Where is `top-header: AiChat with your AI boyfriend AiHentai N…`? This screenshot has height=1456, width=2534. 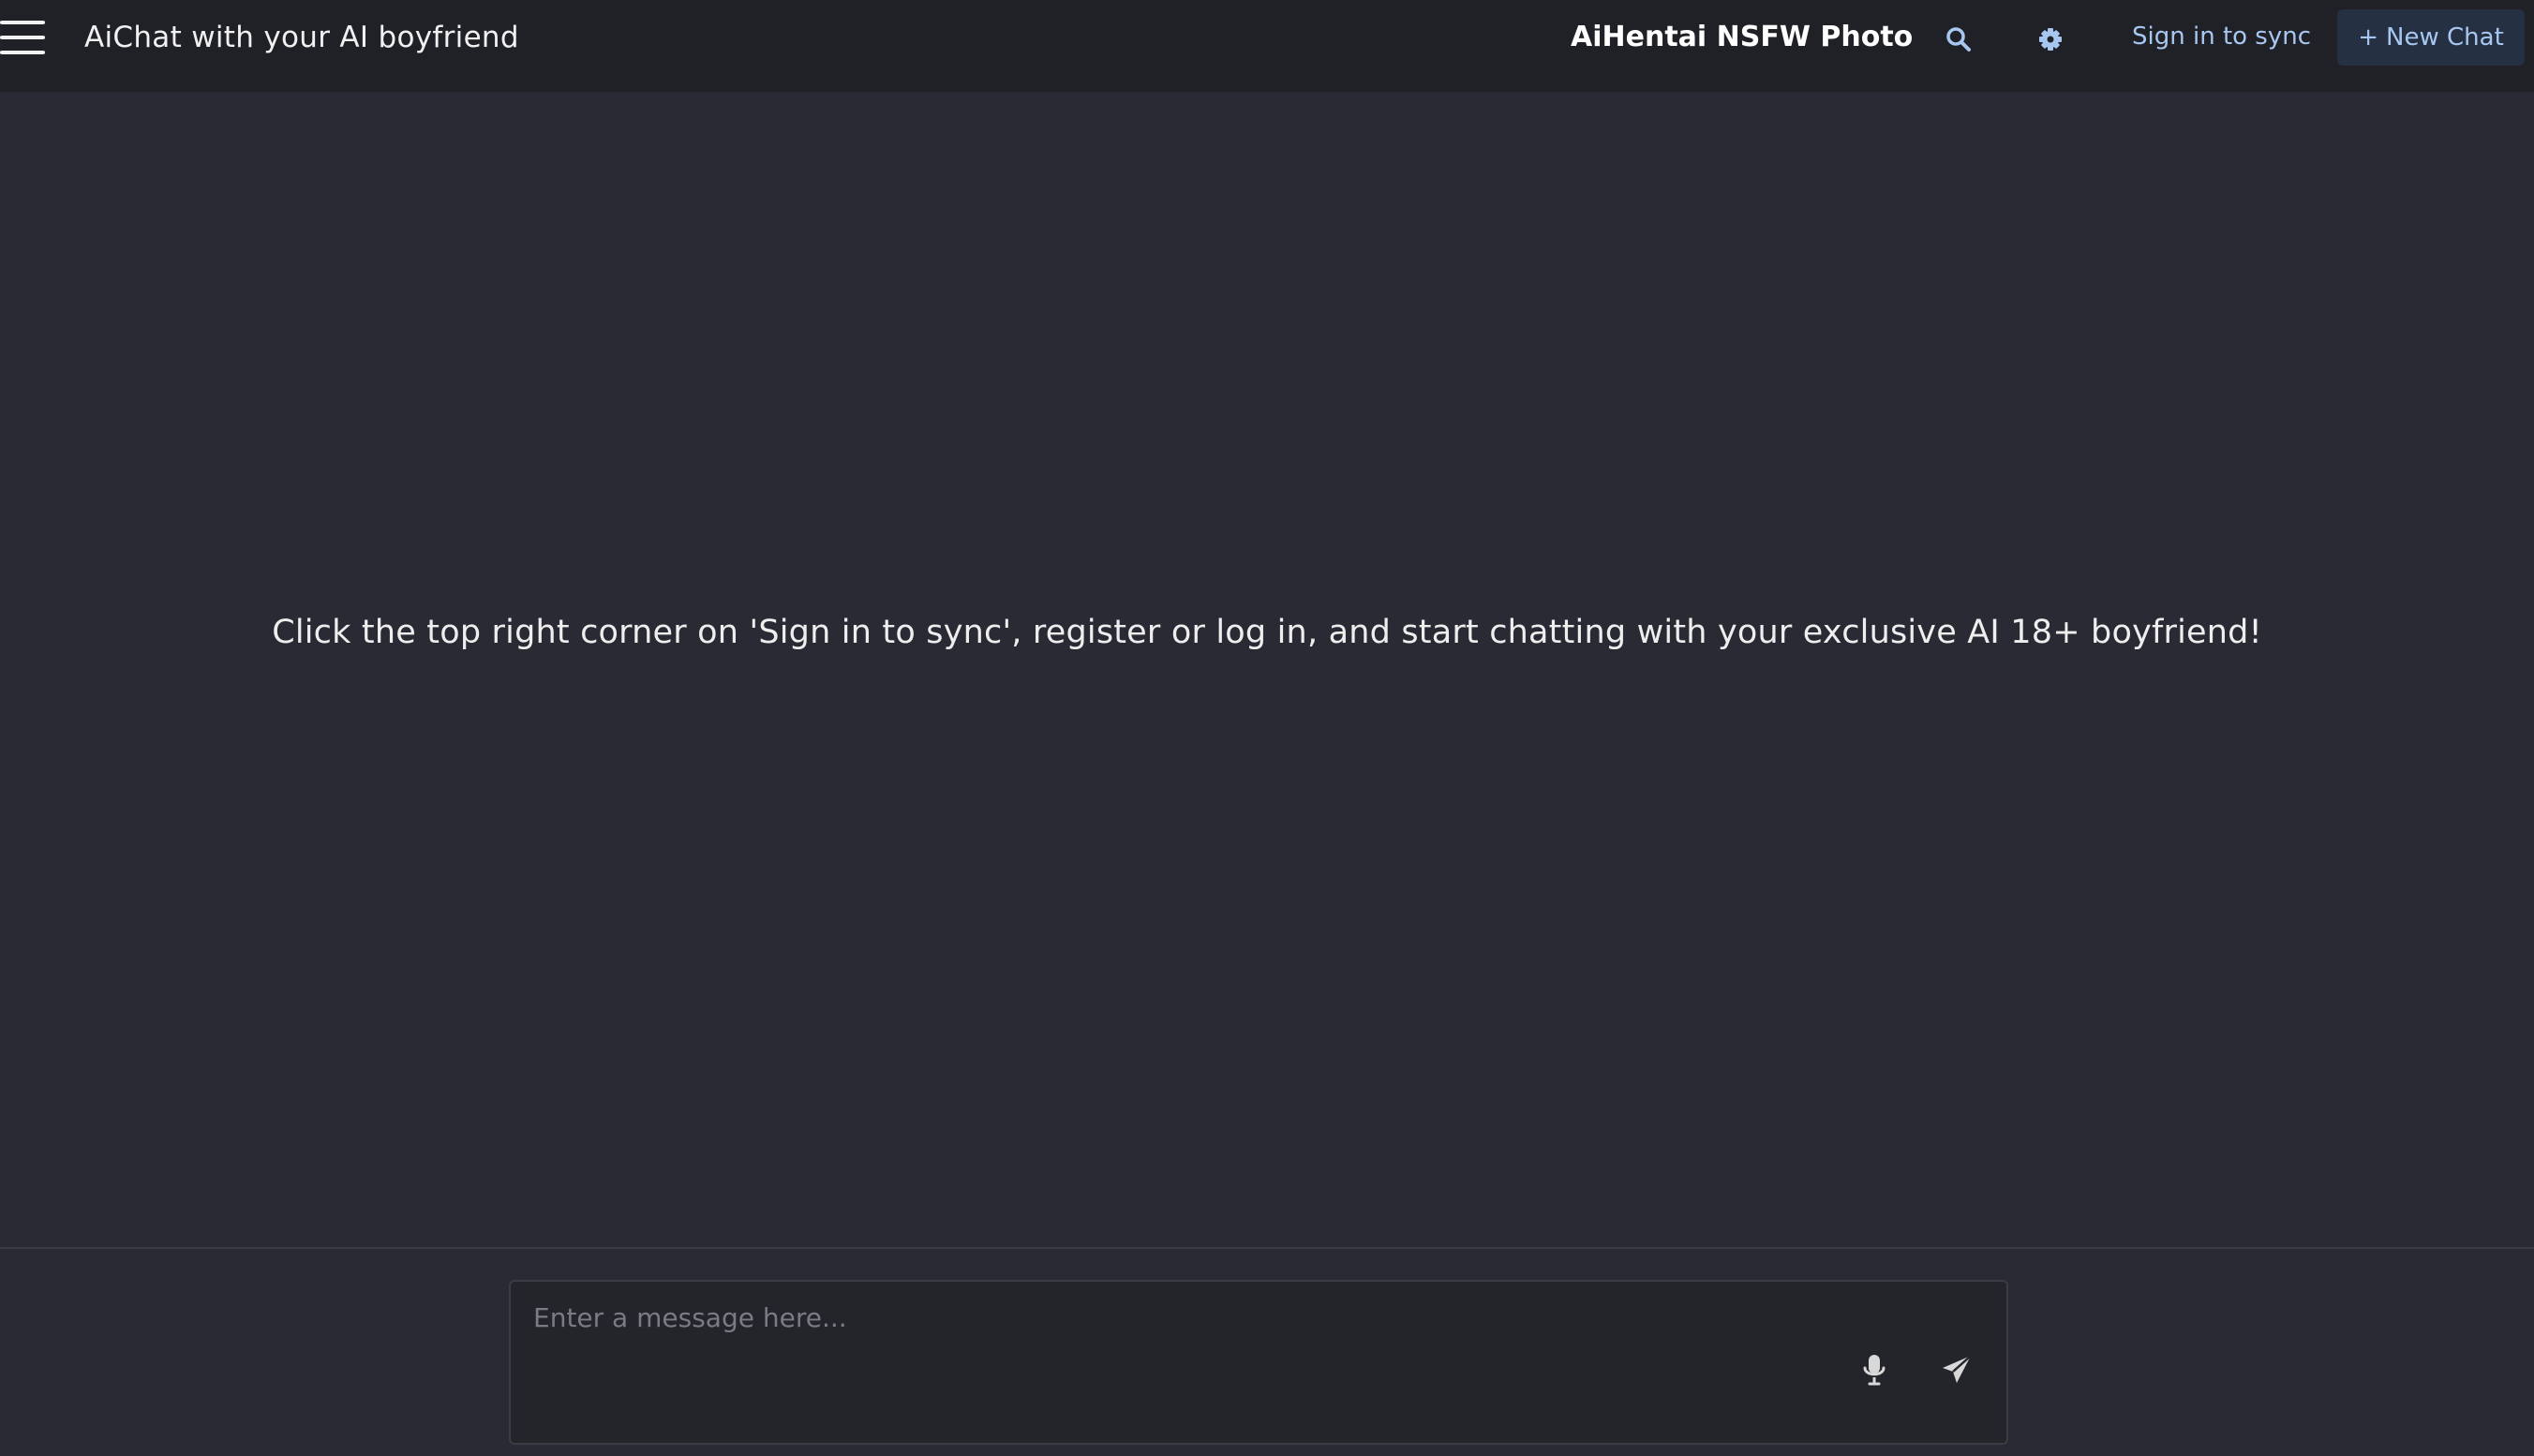 top-header: AiChat with your AI boyfriend AiHentai N… is located at coordinates (1267, 46).